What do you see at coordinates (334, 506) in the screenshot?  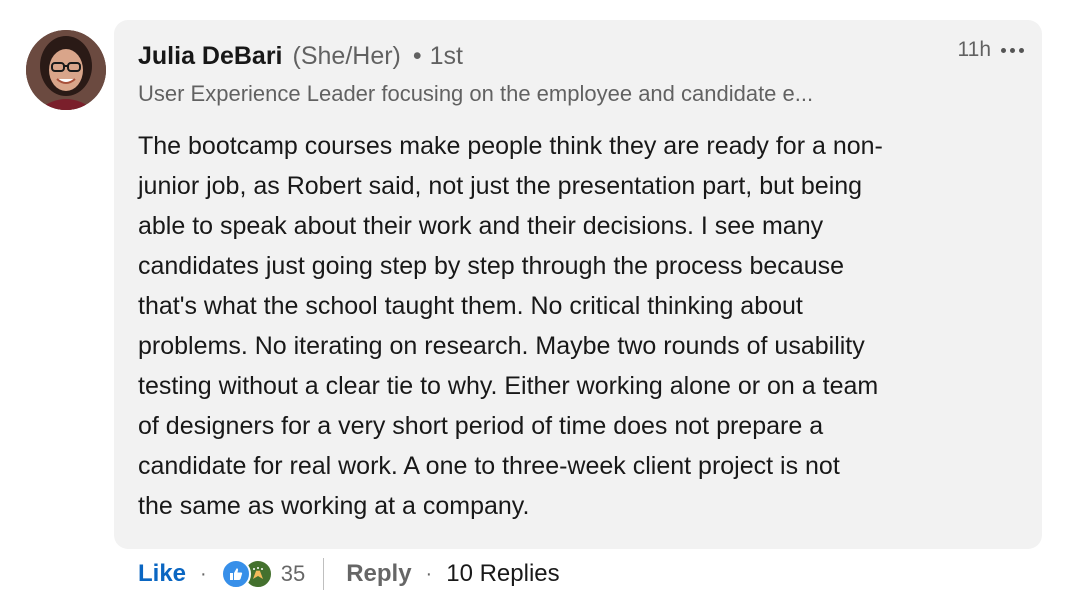 I see `comment-body-line: the same as working at a company.` at bounding box center [334, 506].